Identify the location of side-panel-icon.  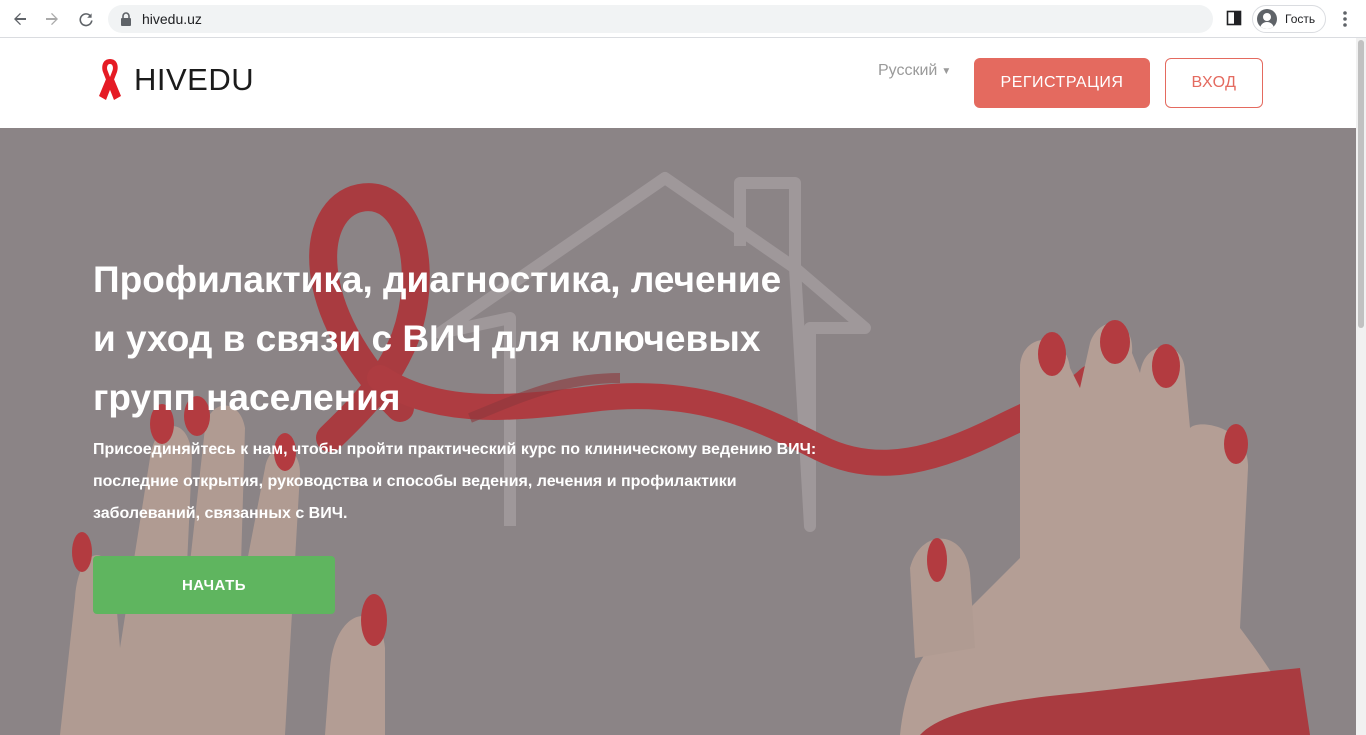
(1234, 18).